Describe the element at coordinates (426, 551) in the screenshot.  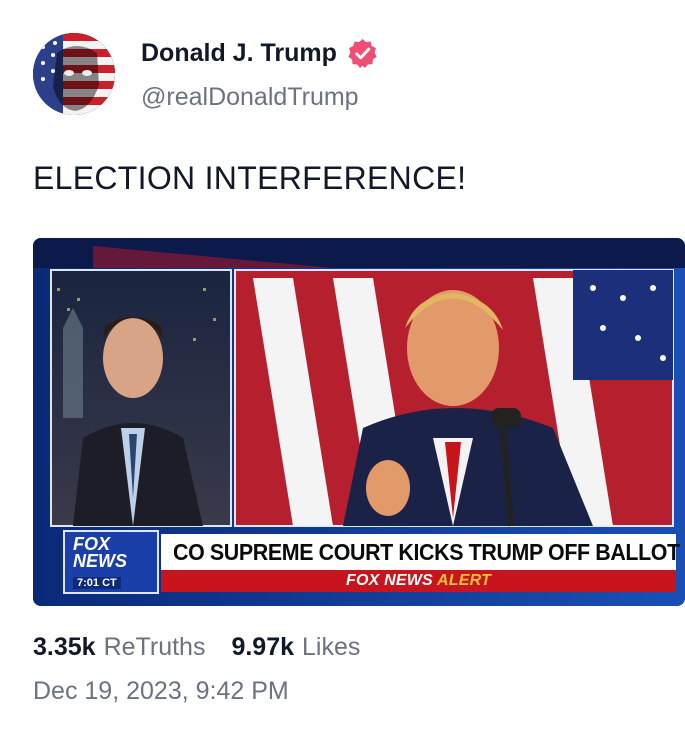
I see `chyron-headline: CO SUPREME COURT KICKS TRUMP OFF BALLOT` at that location.